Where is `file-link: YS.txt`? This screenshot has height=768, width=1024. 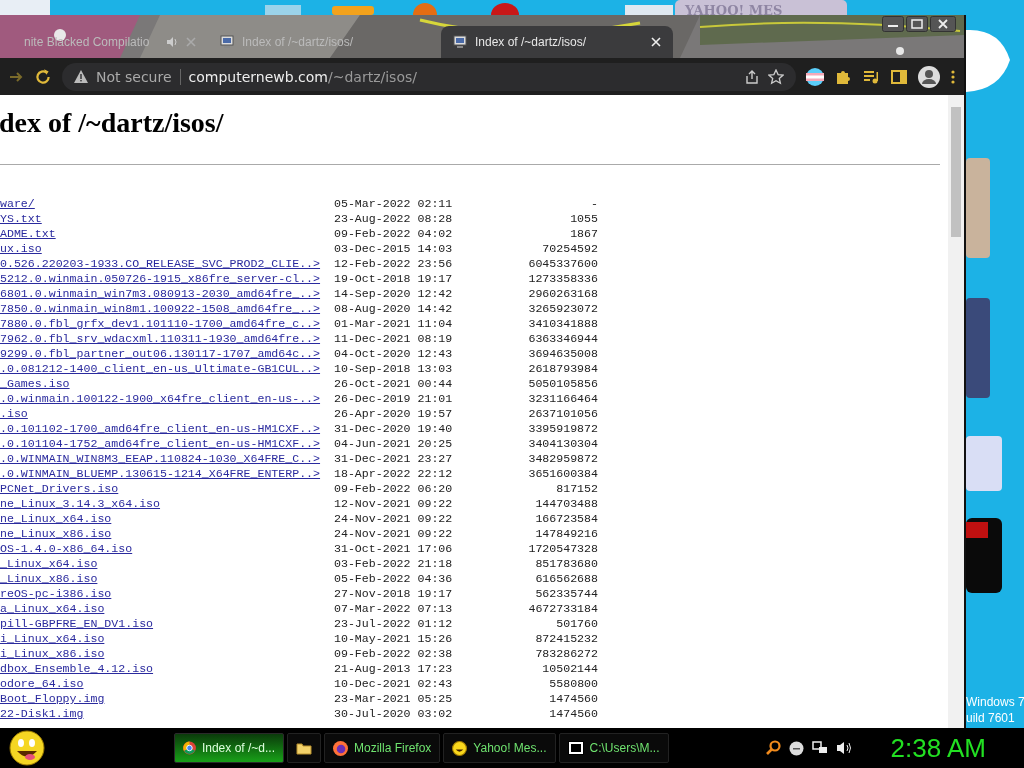
file-link: YS.txt is located at coordinates (21, 218).